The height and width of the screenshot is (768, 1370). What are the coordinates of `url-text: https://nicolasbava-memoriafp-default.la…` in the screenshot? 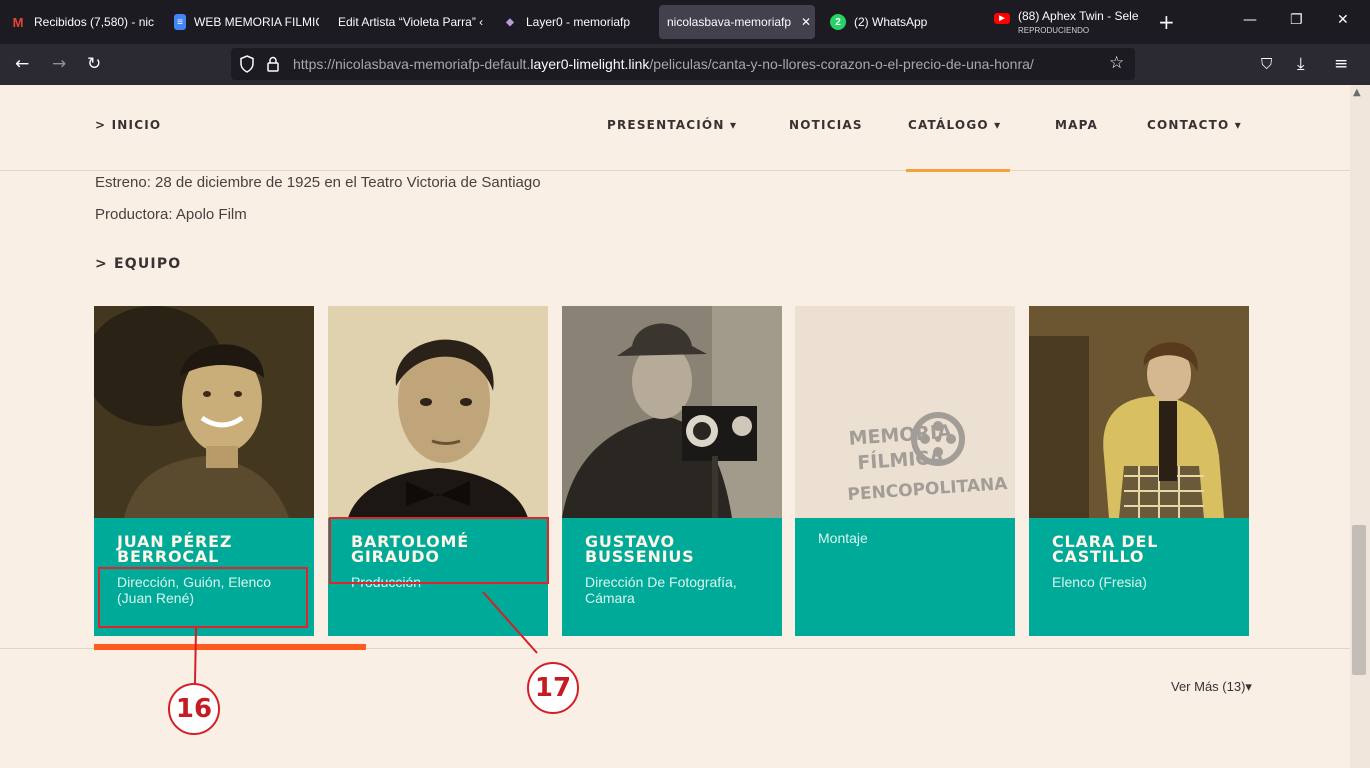 It's located at (663, 64).